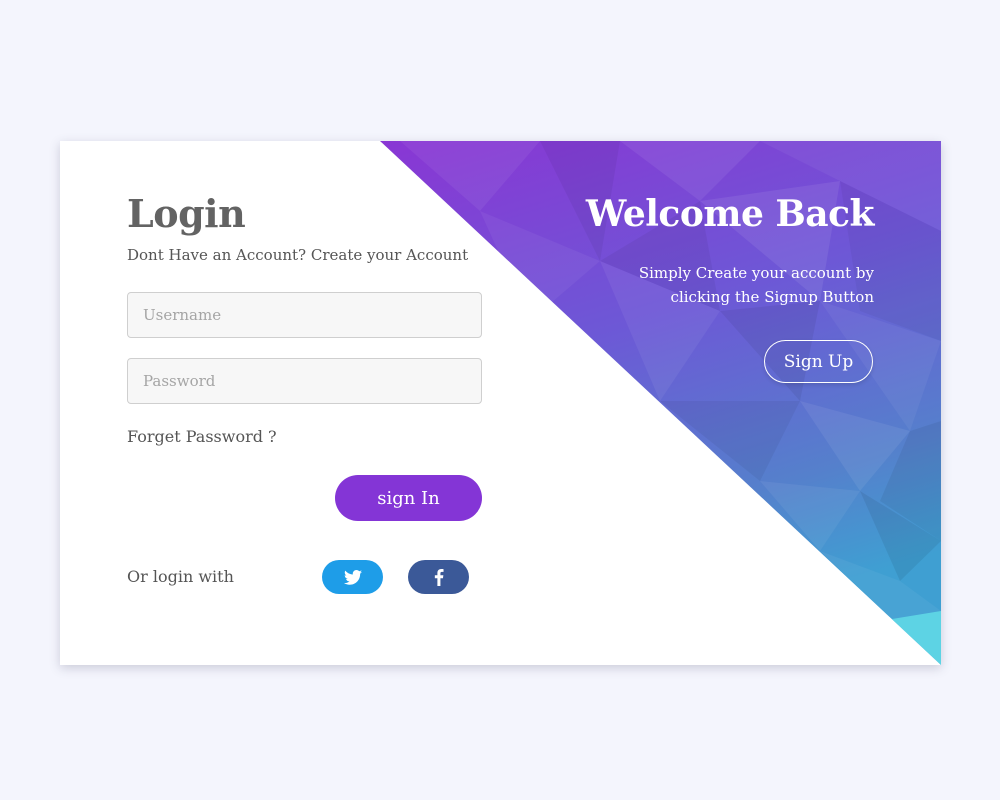  I want to click on login-title: Login, so click(186, 213).